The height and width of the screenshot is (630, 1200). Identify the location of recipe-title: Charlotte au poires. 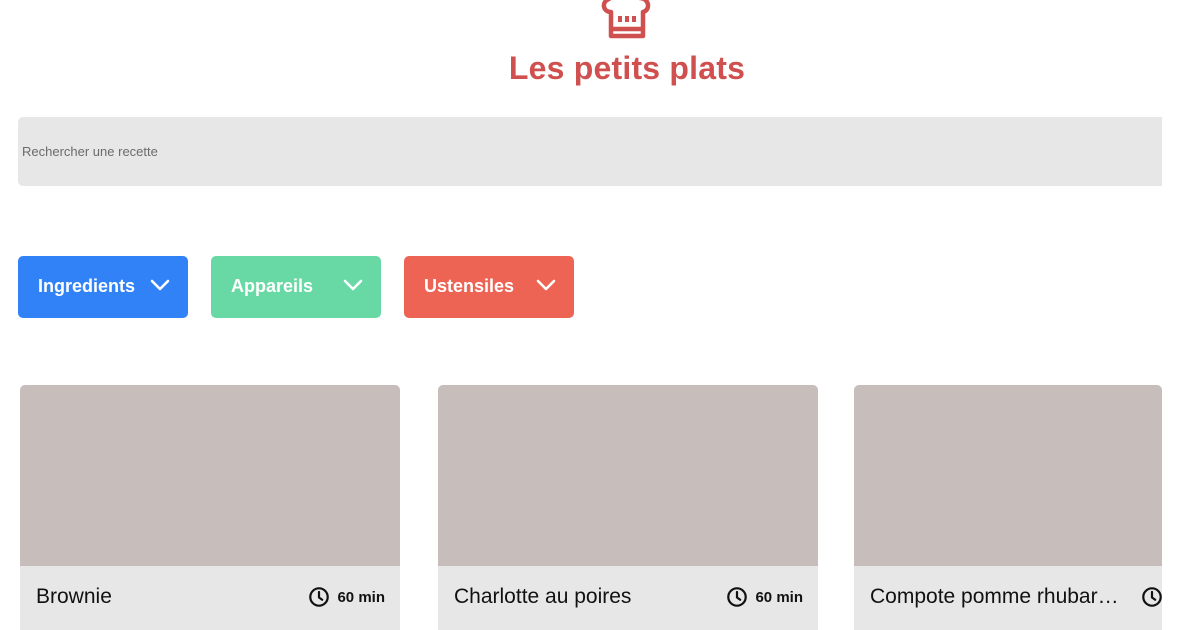
(543, 596).